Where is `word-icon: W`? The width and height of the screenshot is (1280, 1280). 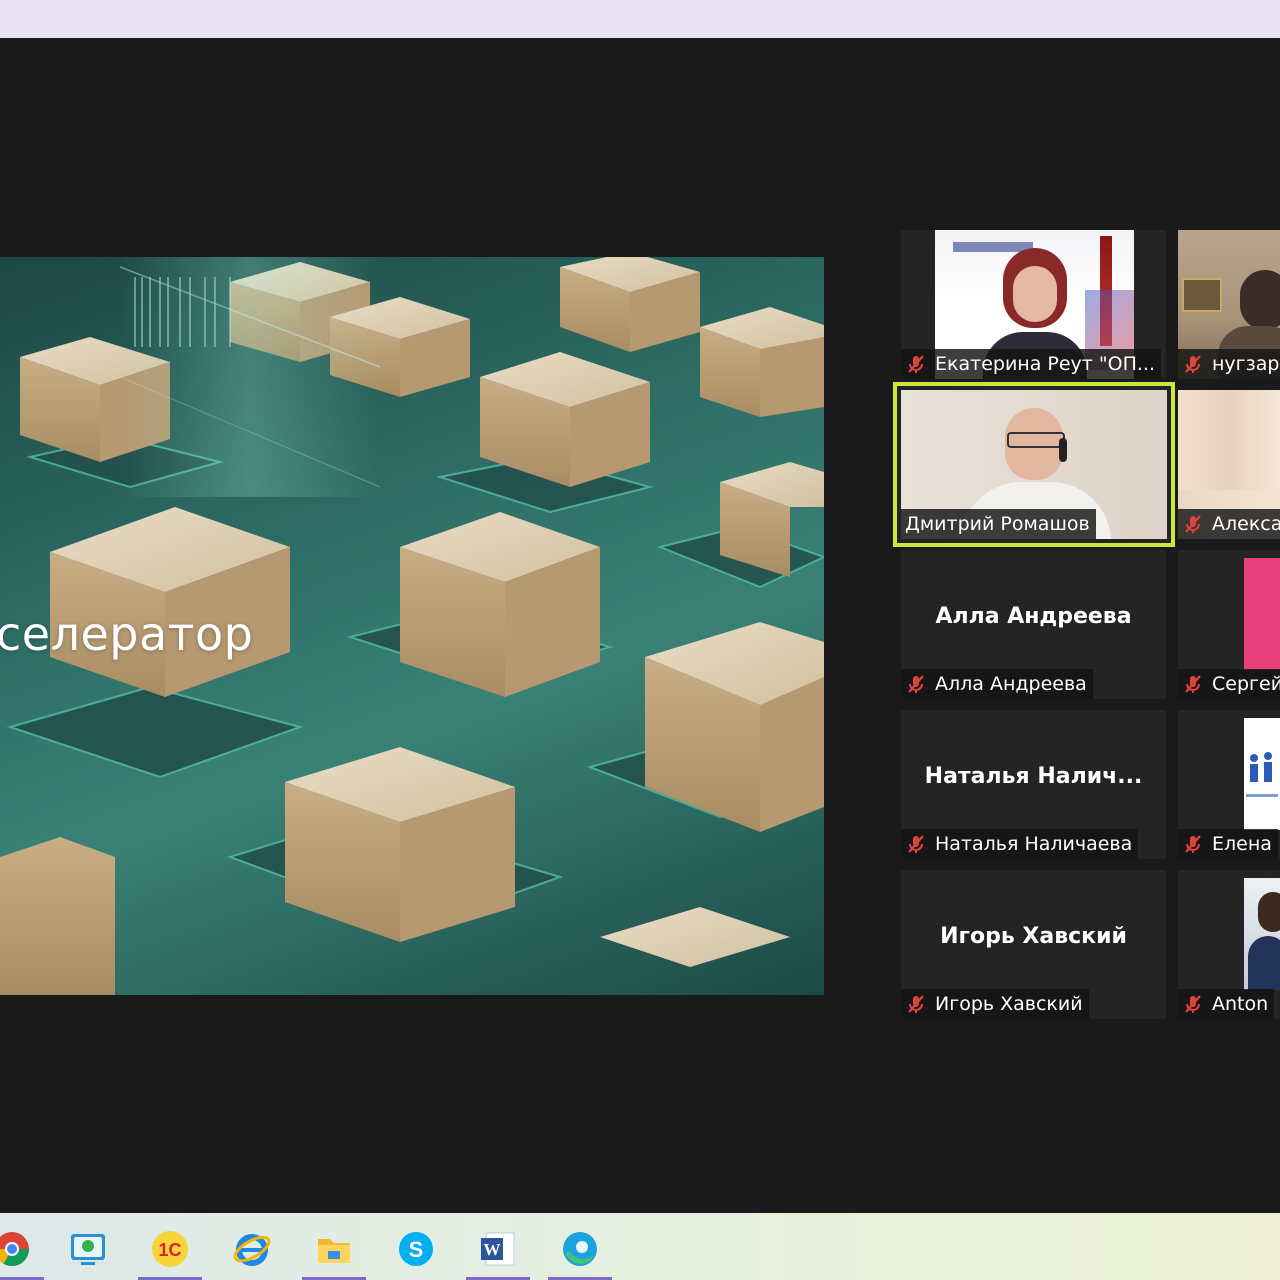 word-icon: W is located at coordinates (498, 1249).